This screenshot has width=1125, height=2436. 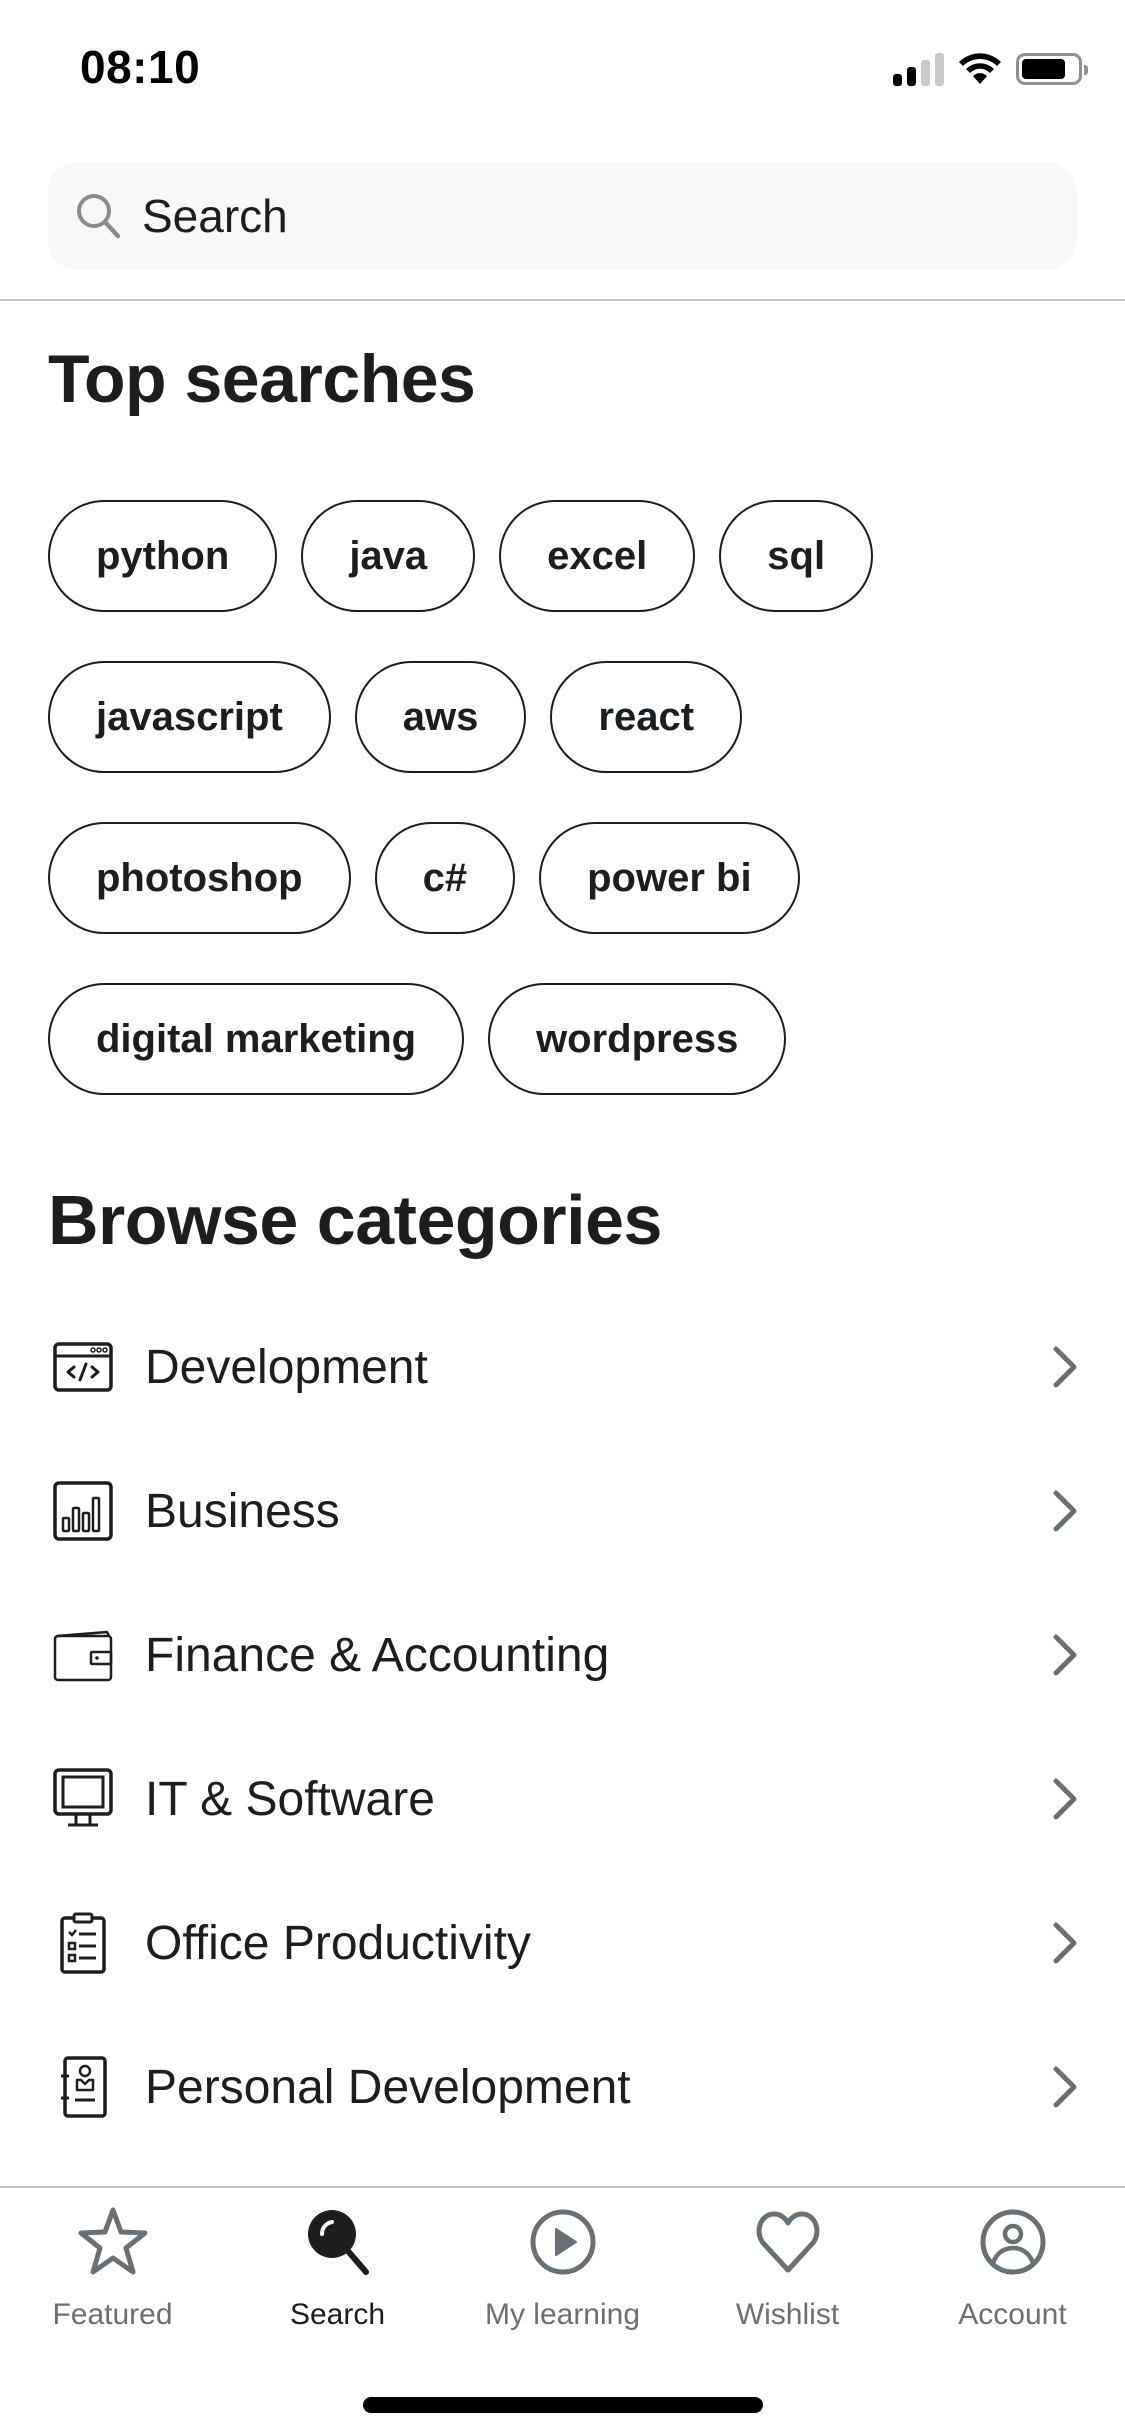 What do you see at coordinates (290, 1799) in the screenshot?
I see `category-label: IT & Software` at bounding box center [290, 1799].